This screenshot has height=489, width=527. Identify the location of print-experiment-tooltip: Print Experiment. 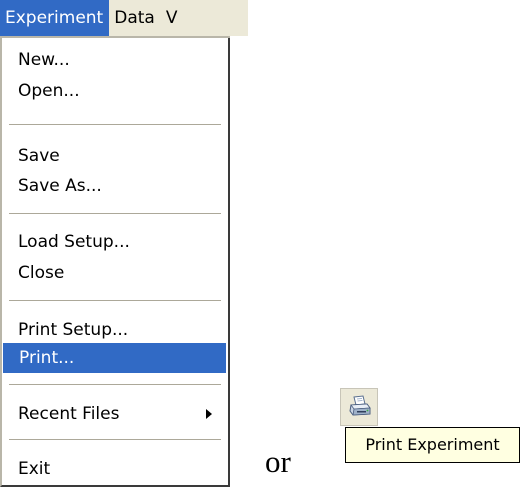
(432, 445).